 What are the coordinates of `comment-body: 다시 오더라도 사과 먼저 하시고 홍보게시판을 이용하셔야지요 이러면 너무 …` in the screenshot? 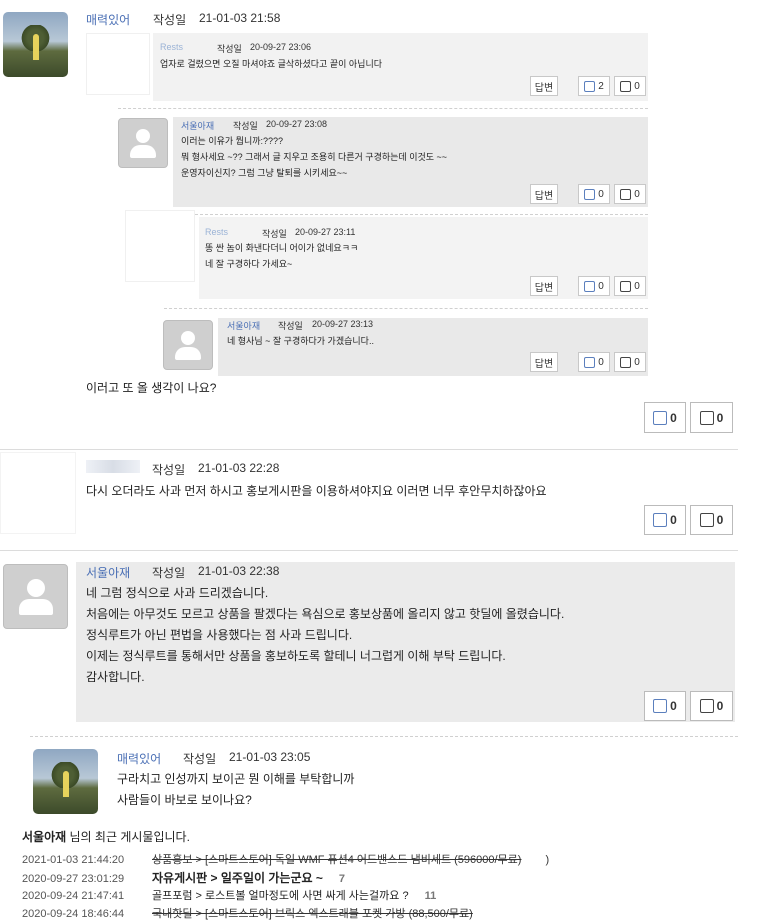 It's located at (316, 491).